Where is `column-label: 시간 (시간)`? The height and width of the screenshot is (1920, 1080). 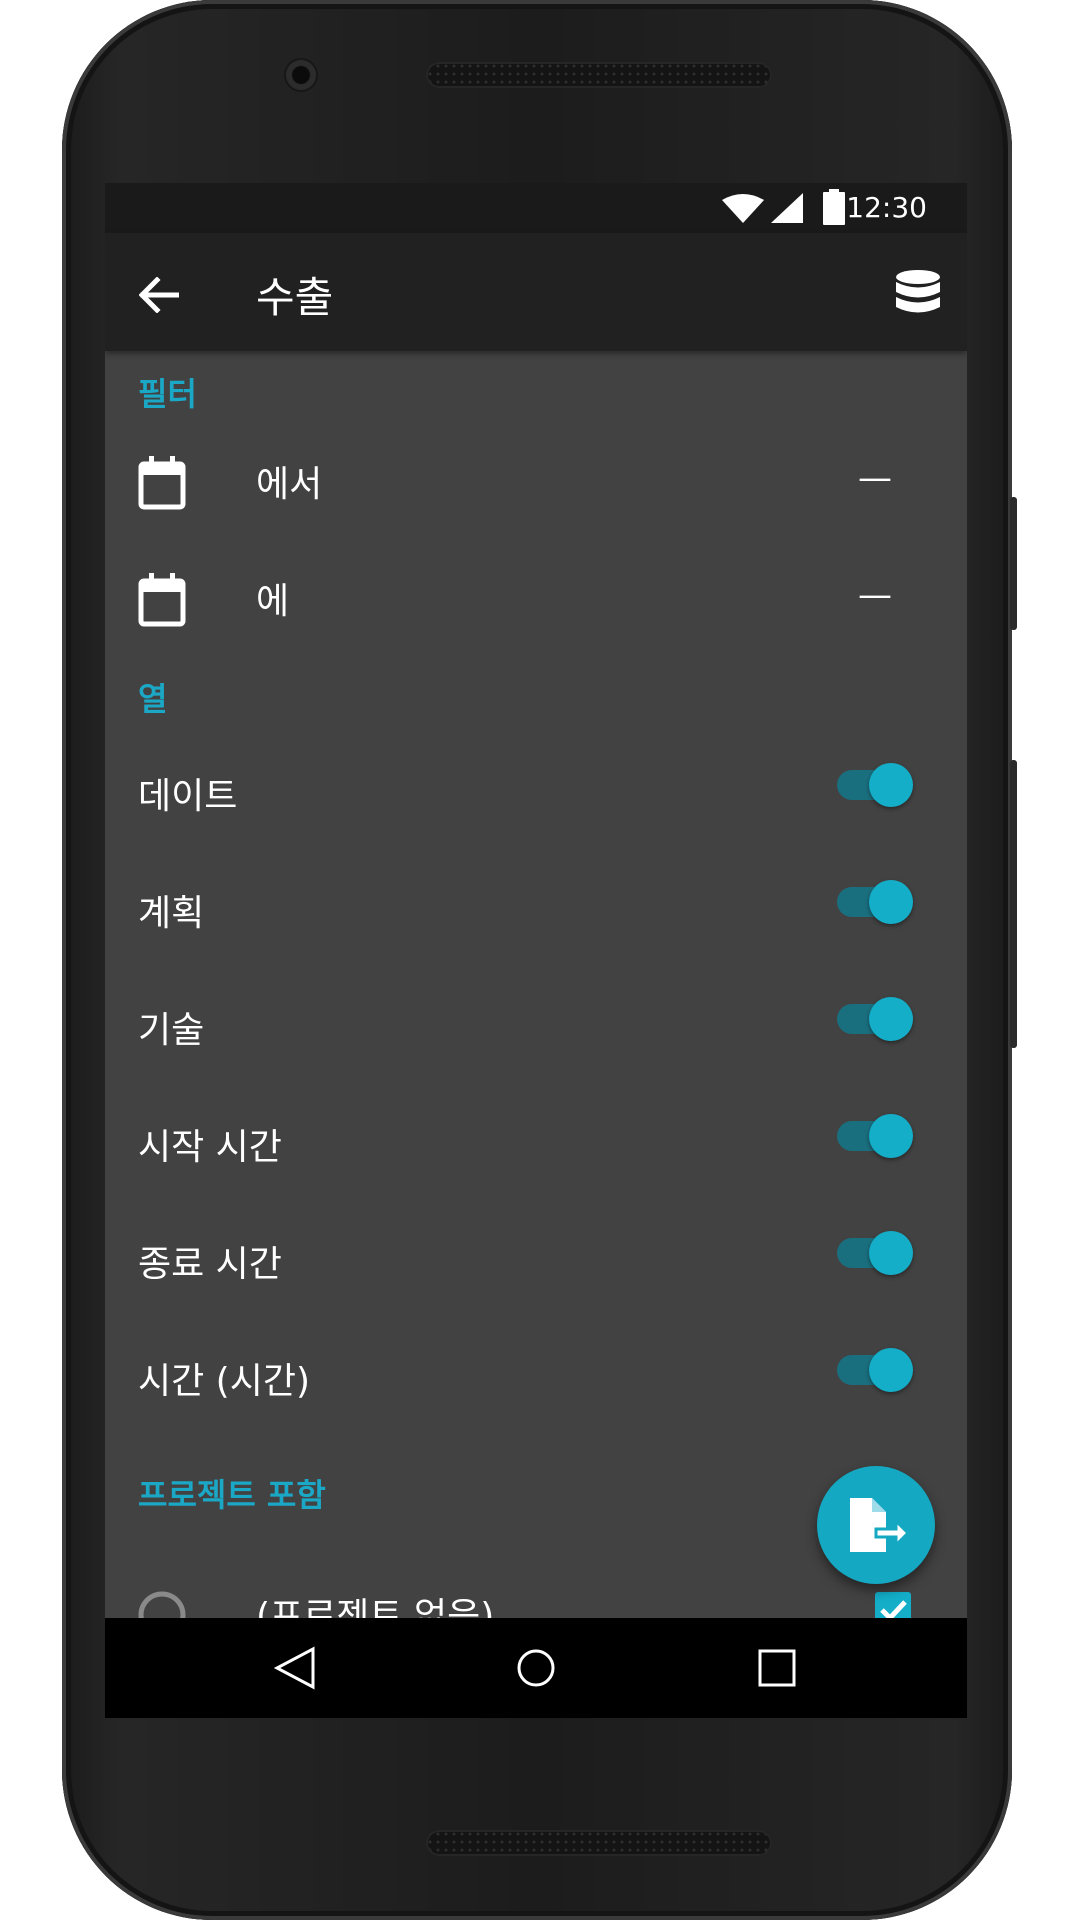
column-label: 시간 (시간) is located at coordinates (224, 1381).